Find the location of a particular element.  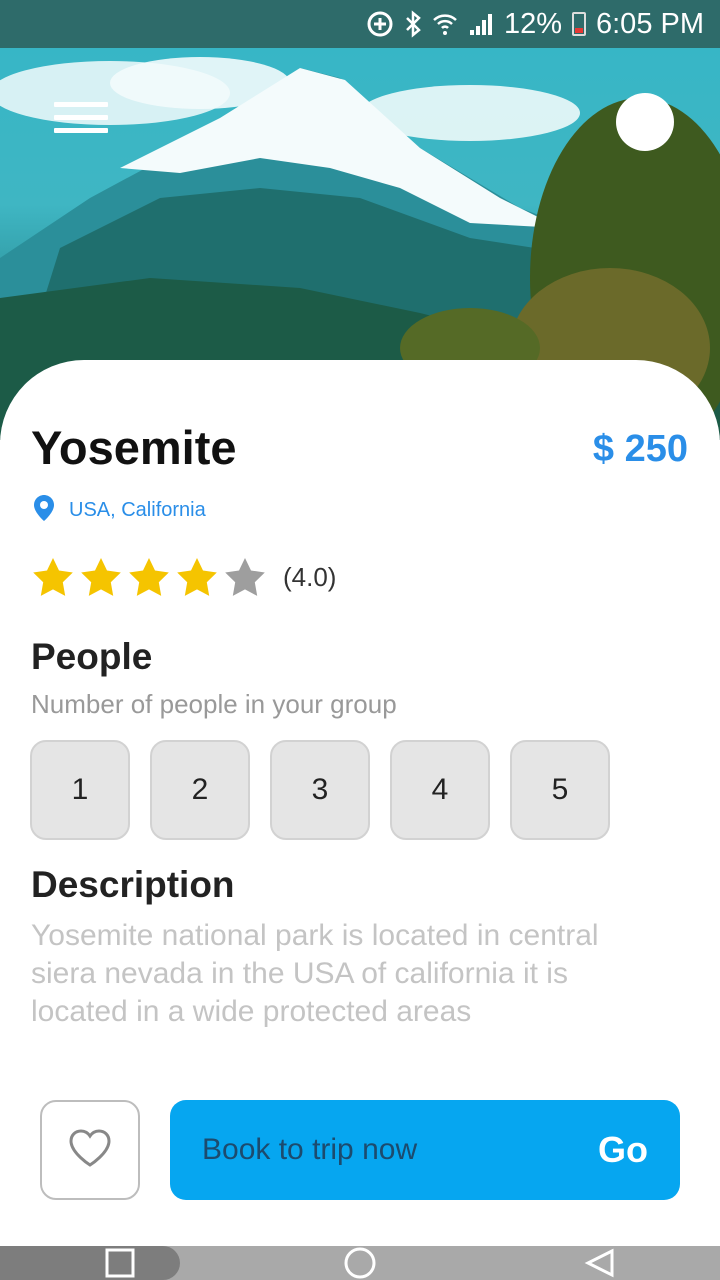

people-option-3: 3 is located at coordinates (320, 790).